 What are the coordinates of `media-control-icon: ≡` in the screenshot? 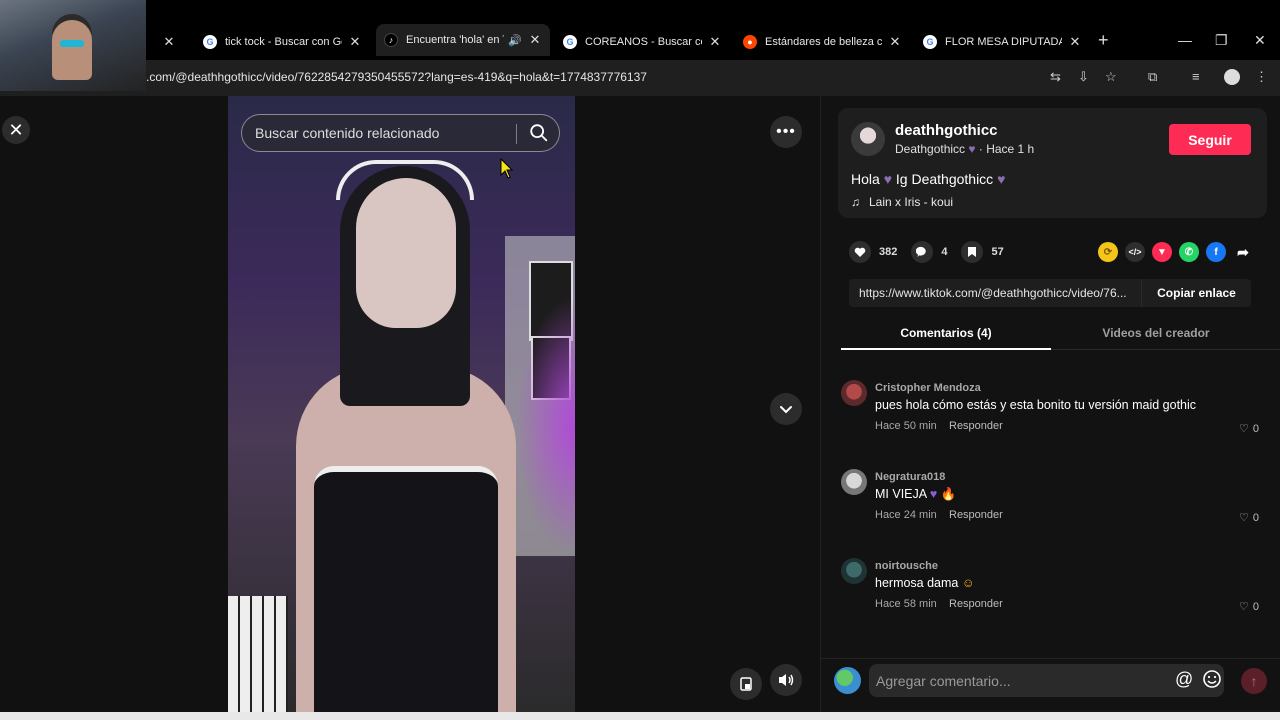 It's located at (1196, 76).